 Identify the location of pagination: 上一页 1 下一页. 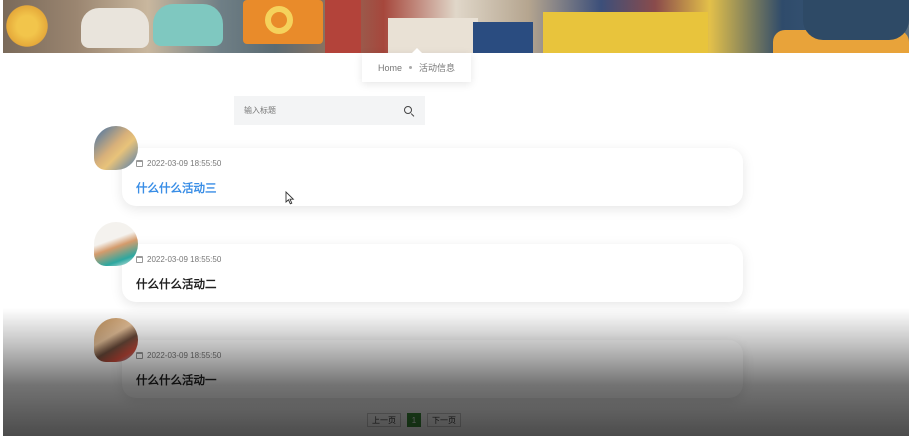
(414, 420).